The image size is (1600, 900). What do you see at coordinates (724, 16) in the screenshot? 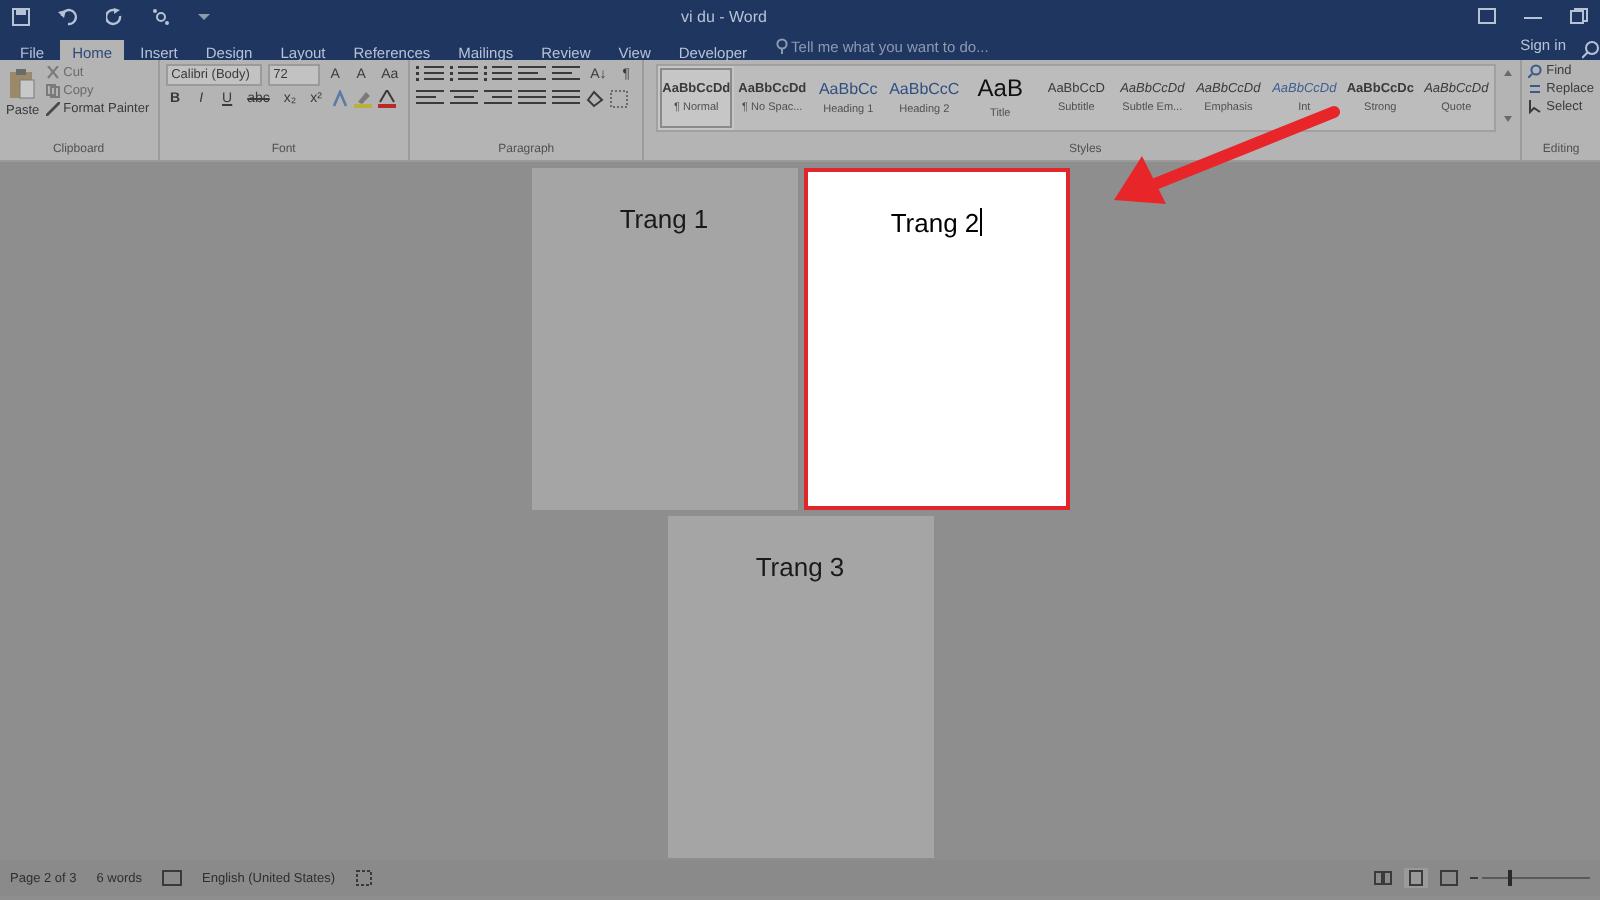
I see `window-title: vi du - Word` at bounding box center [724, 16].